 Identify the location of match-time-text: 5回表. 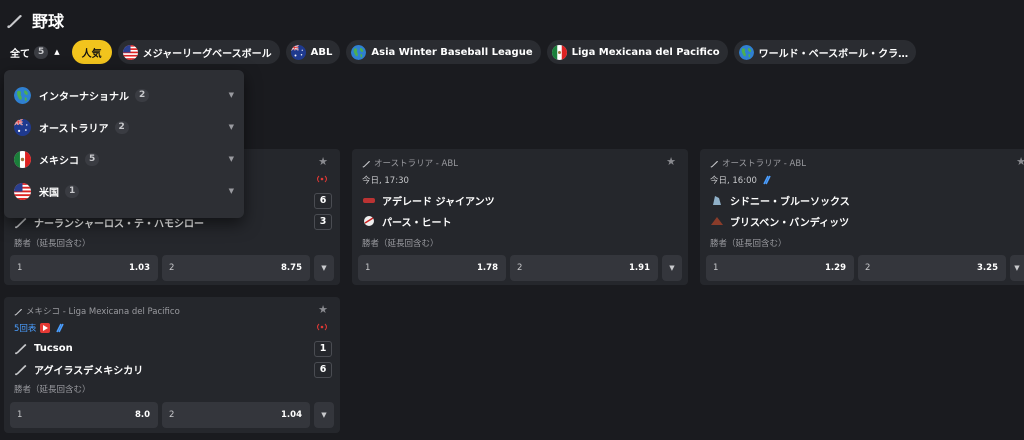
(25, 329).